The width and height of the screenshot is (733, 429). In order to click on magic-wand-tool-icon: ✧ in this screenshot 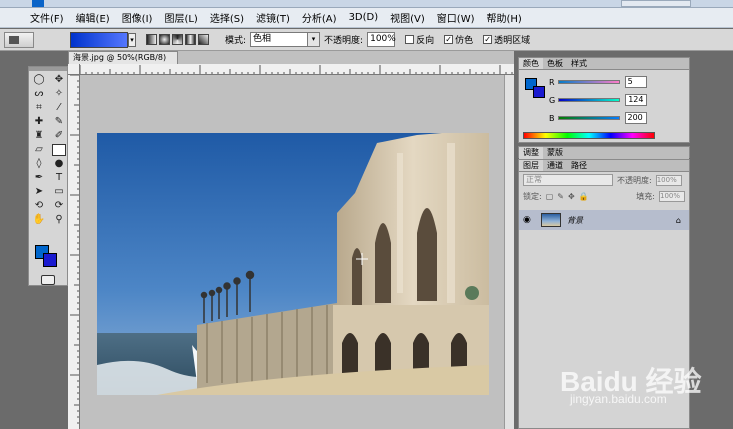, I will do `click(59, 94)`.